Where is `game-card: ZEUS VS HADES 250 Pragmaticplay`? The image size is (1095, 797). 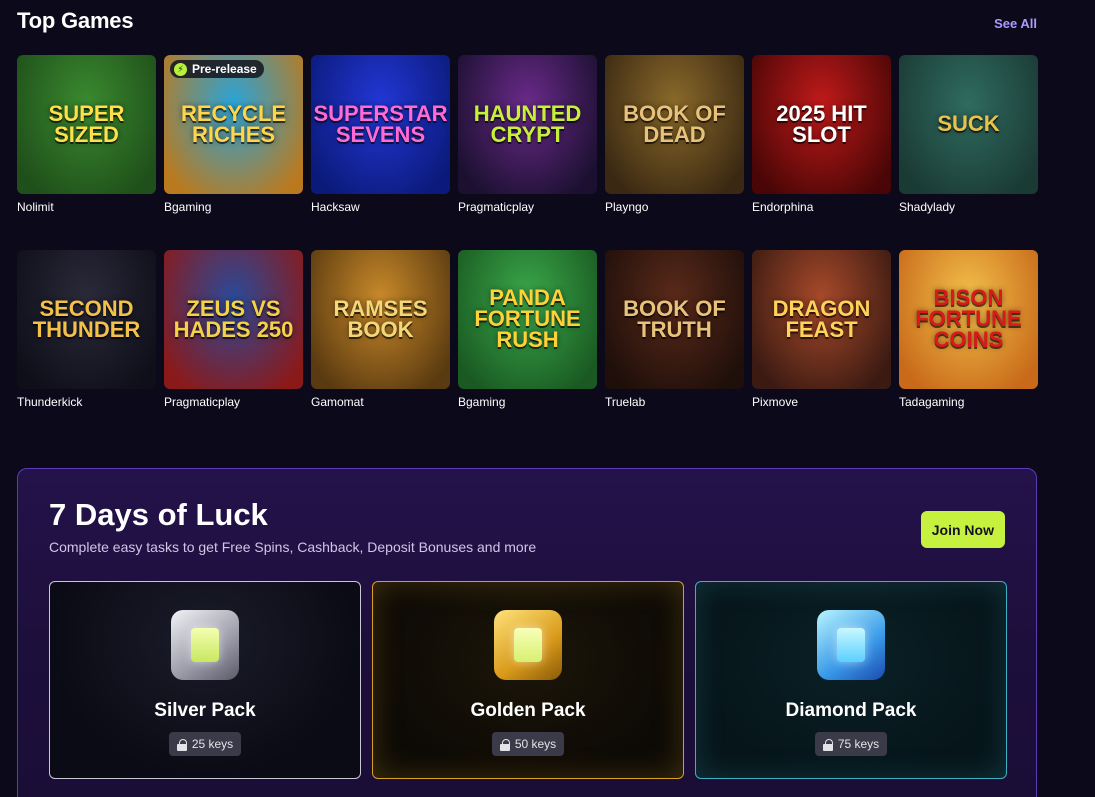 game-card: ZEUS VS HADES 250 Pragmaticplay is located at coordinates (233, 347).